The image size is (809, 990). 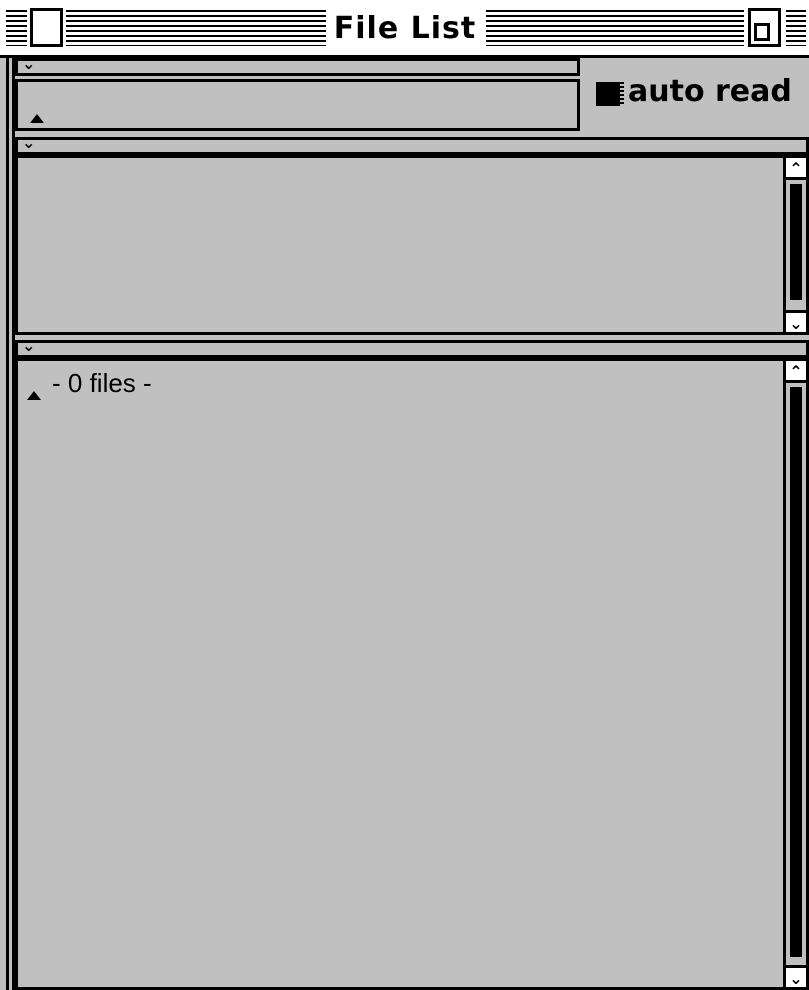 What do you see at coordinates (18, 28) in the screenshot?
I see `title-stripes-left` at bounding box center [18, 28].